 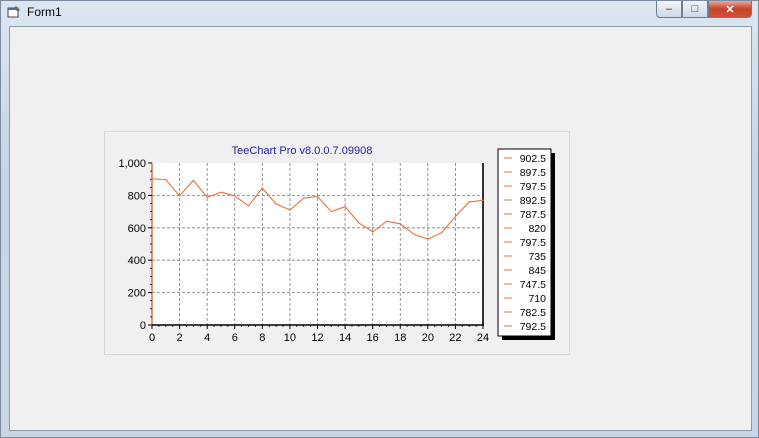 I want to click on y-tick-label: 800, so click(x=137, y=196).